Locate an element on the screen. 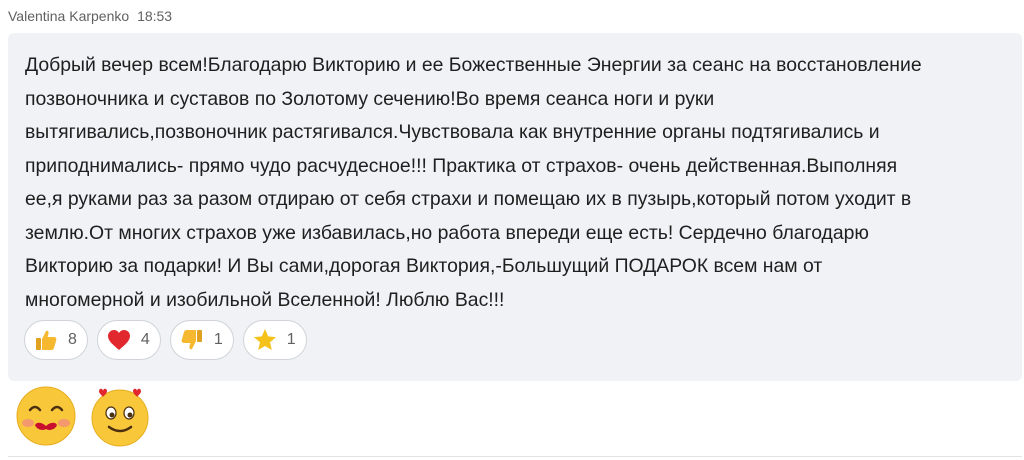 The image size is (1024, 460). reaction-star-count: 1 is located at coordinates (291, 339).